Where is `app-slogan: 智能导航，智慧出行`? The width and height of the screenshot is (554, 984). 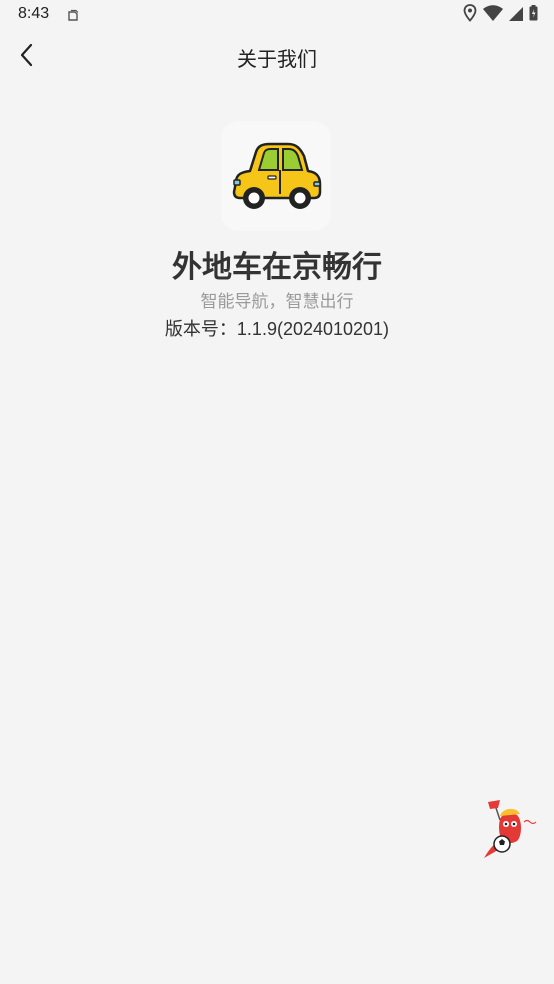
app-slogan: 智能导航，智慧出行 is located at coordinates (277, 302).